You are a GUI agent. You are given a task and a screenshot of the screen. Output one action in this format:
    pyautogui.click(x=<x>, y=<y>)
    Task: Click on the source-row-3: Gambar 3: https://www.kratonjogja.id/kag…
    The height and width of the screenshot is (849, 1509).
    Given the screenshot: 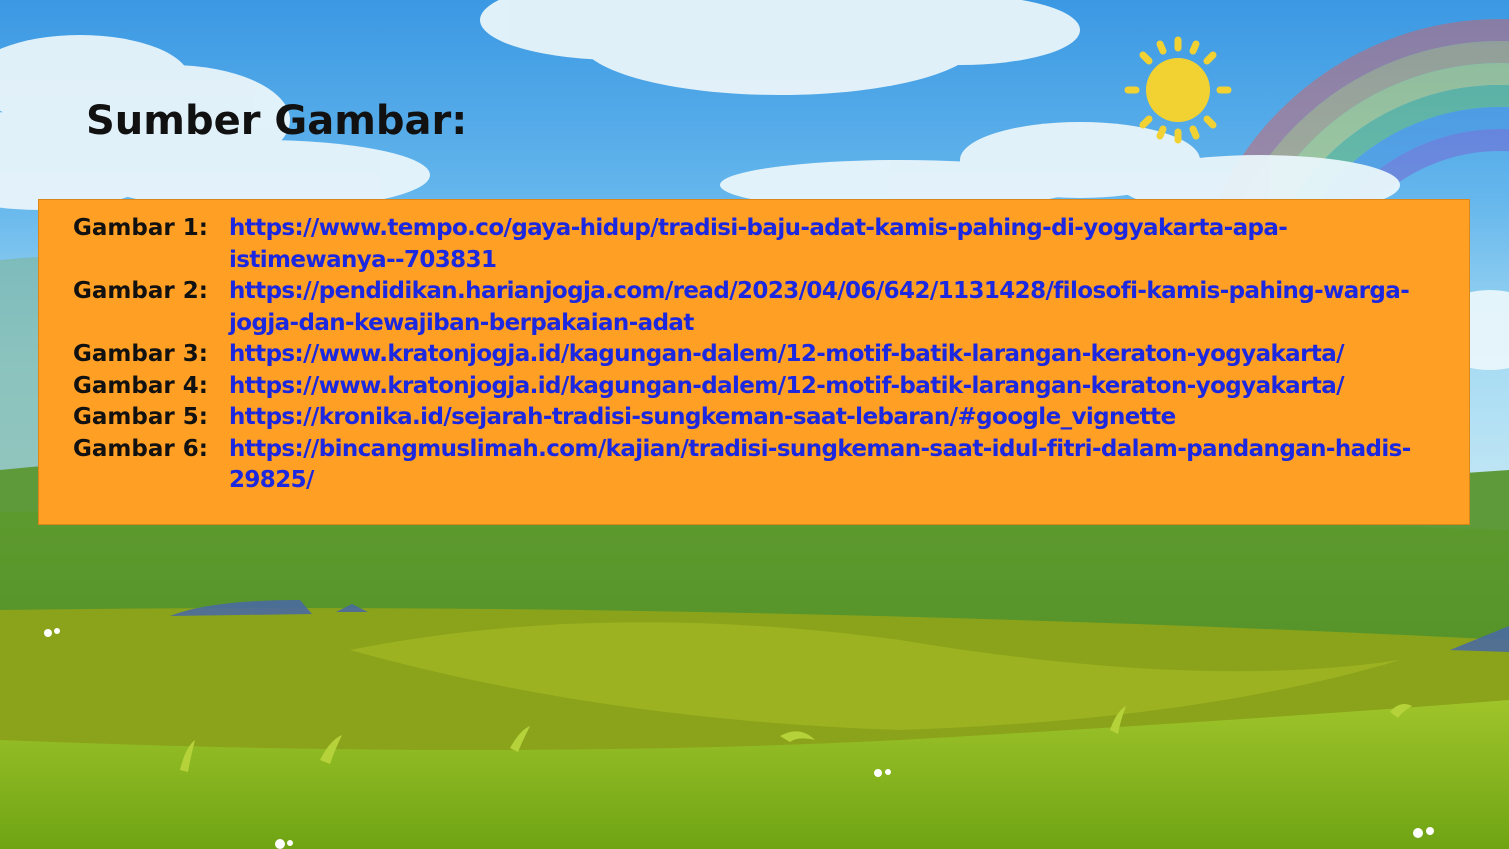 What is the action you would take?
    pyautogui.click(x=756, y=355)
    